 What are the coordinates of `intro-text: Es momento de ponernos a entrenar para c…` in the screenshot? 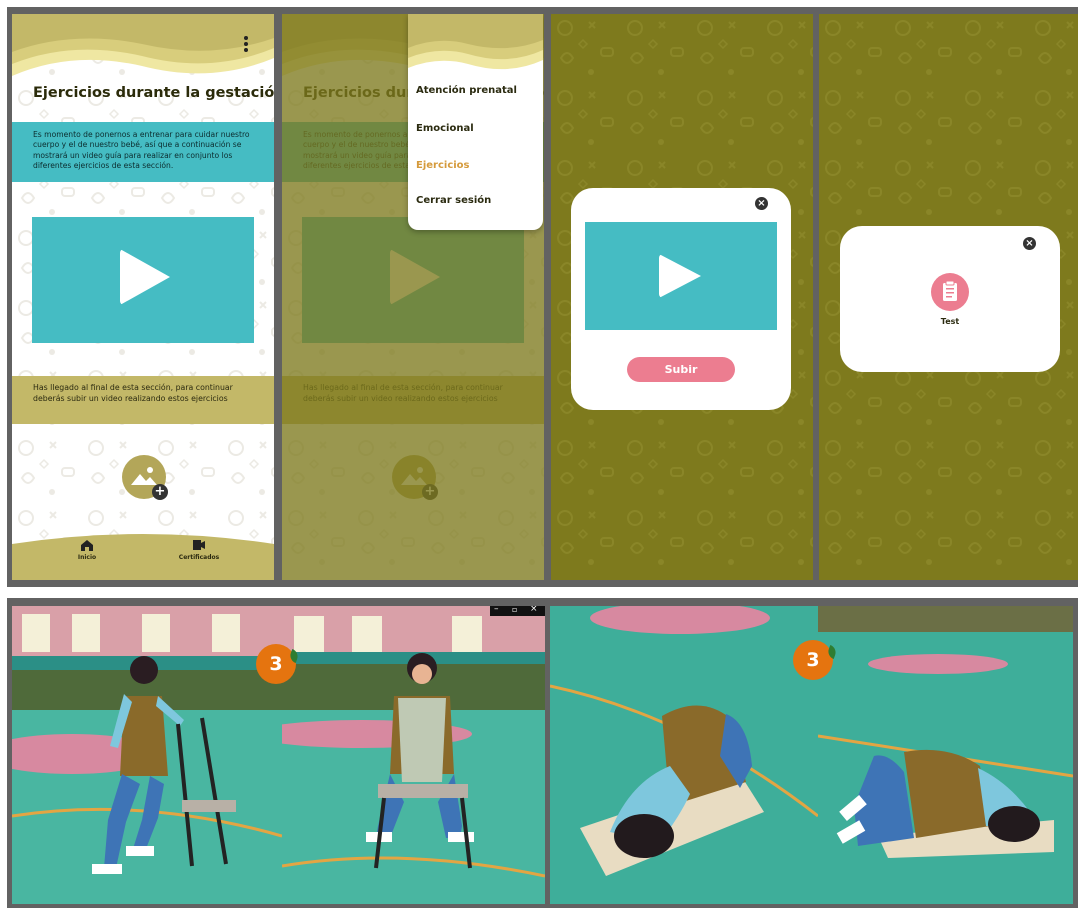 It's located at (141, 150).